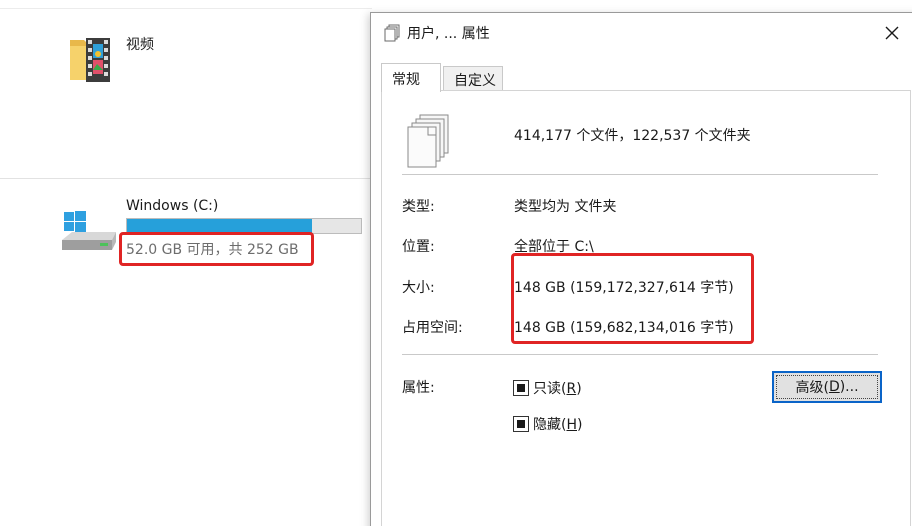  Describe the element at coordinates (550, 425) in the screenshot. I see `hidden-label-main: 隐藏(` at that location.